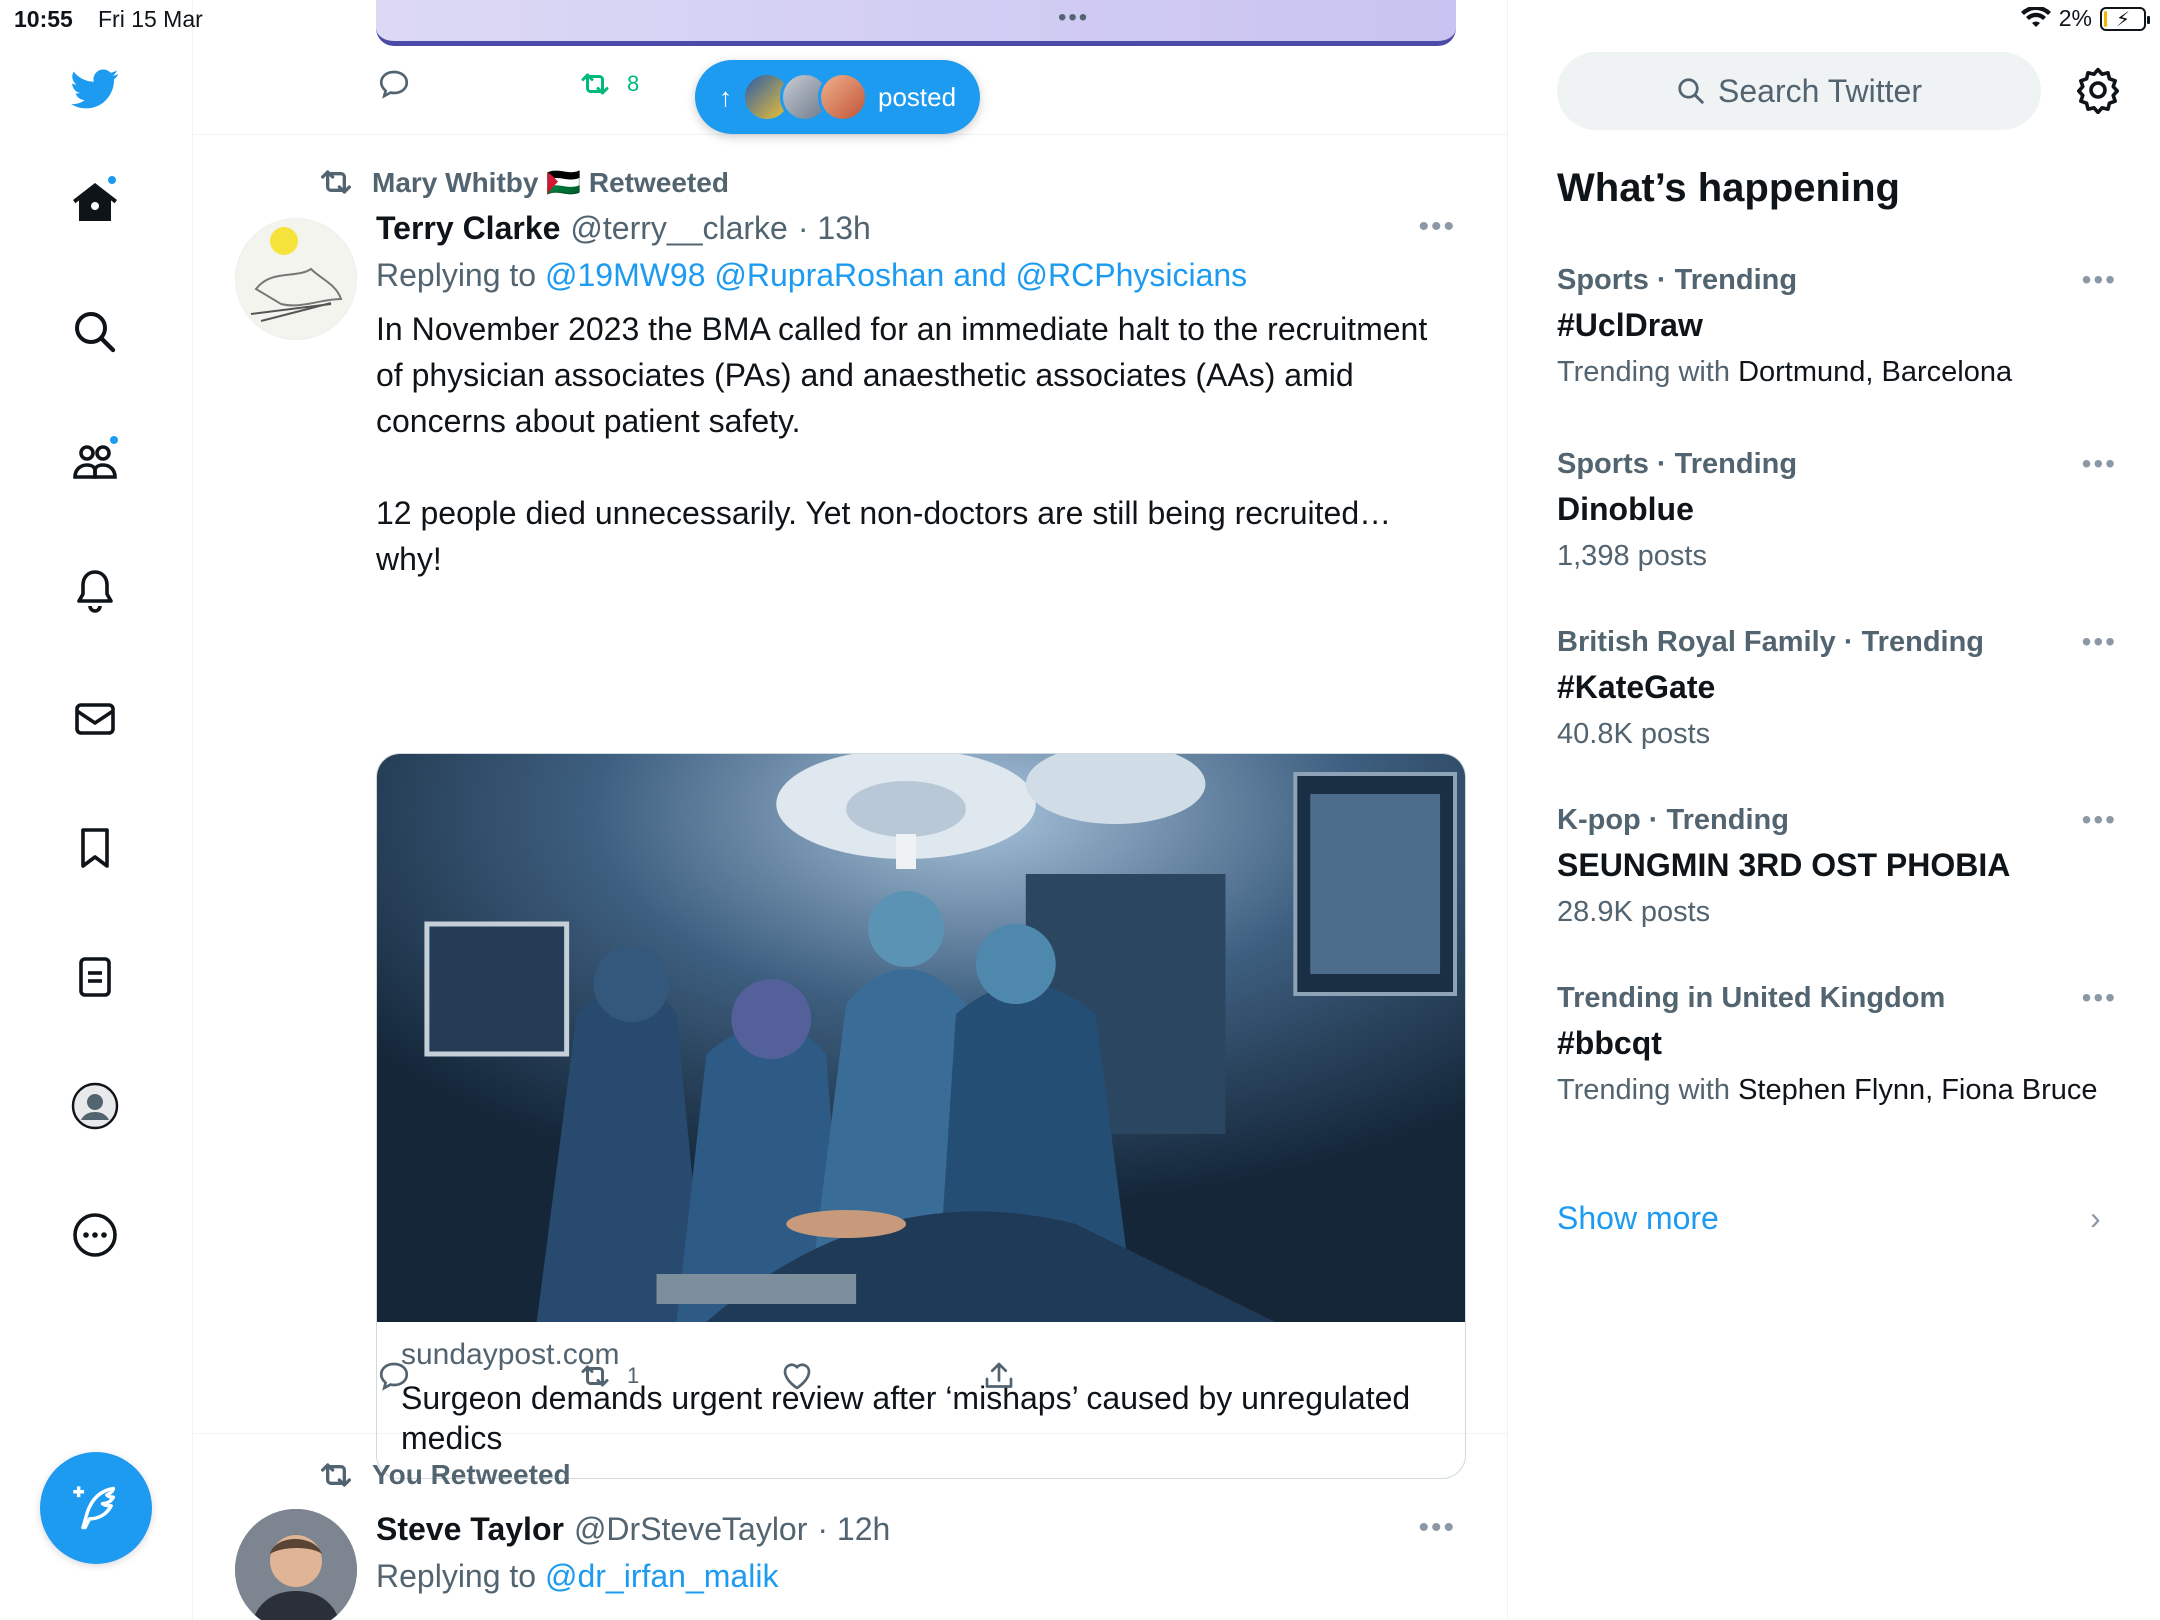  What do you see at coordinates (834, 228) in the screenshot?
I see `tweet-time: · 13h` at bounding box center [834, 228].